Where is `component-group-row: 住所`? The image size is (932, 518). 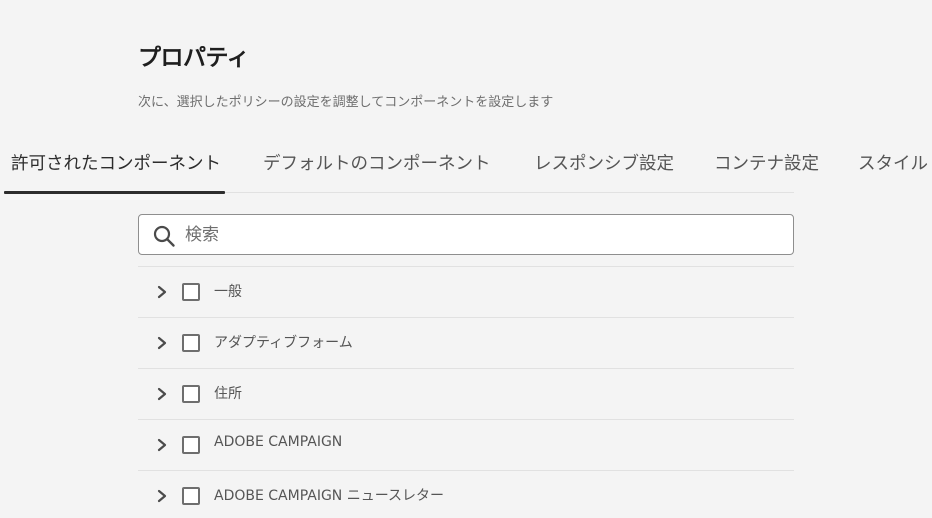
component-group-row: 住所 is located at coordinates (466, 393).